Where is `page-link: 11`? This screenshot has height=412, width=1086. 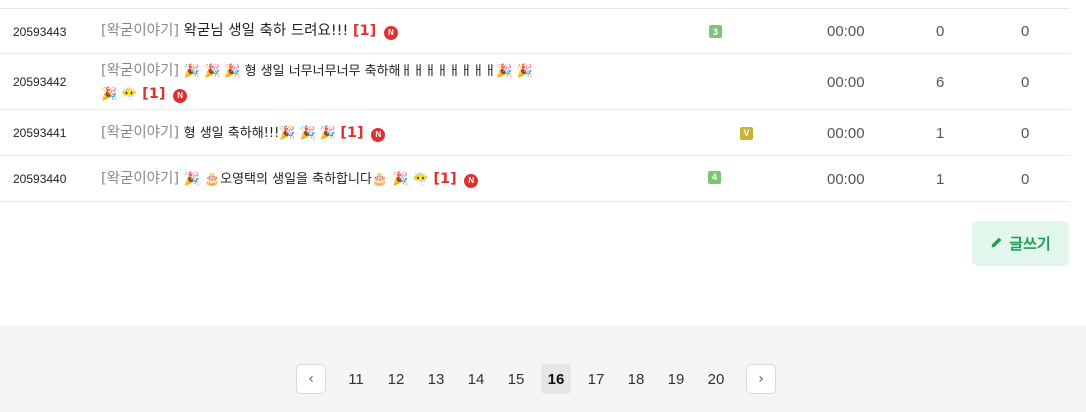 page-link: 11 is located at coordinates (356, 379).